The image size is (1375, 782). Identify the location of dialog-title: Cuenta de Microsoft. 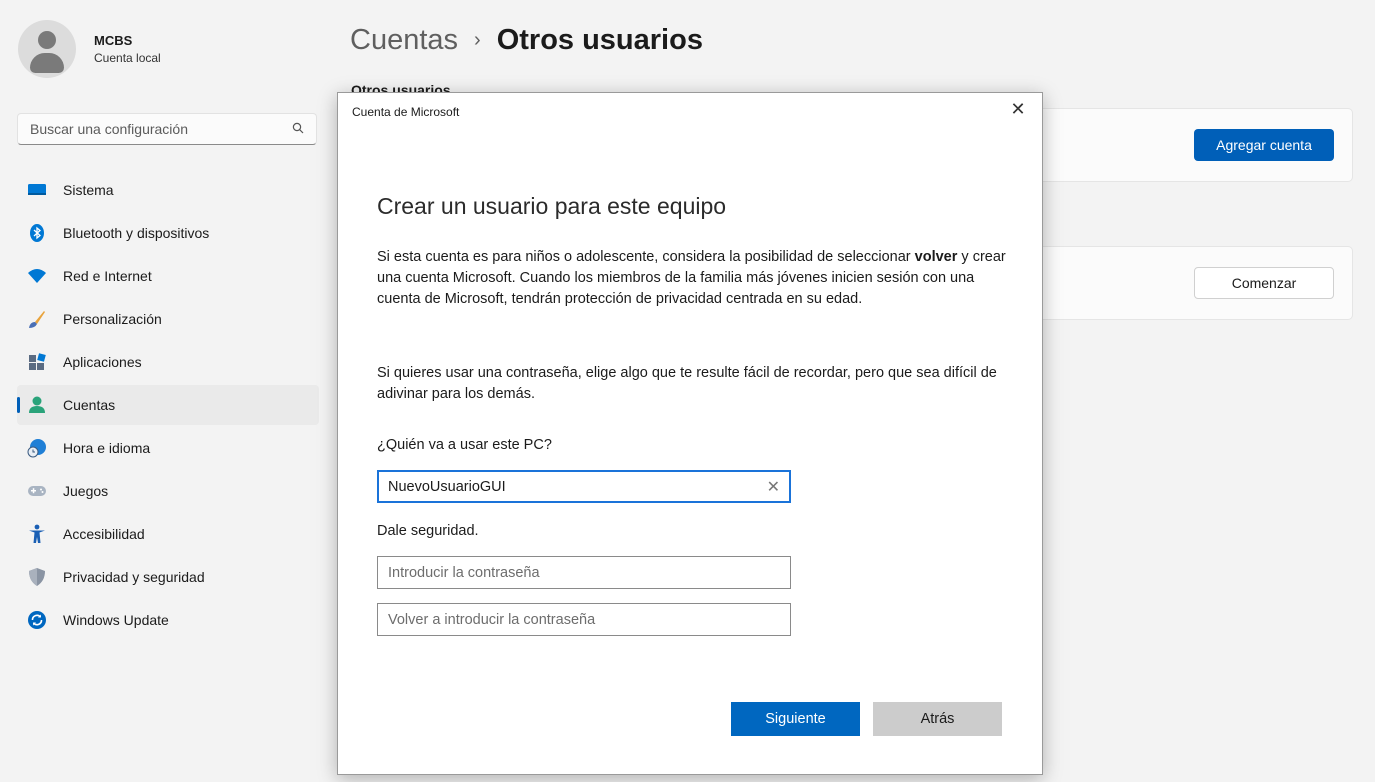
(406, 112).